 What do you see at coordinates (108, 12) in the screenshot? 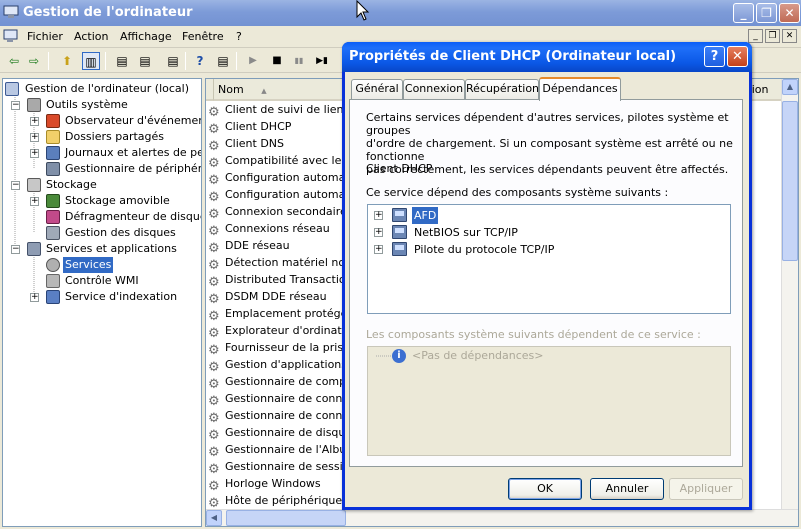
I see `window-title: Gestion de l'ordinateur` at bounding box center [108, 12].